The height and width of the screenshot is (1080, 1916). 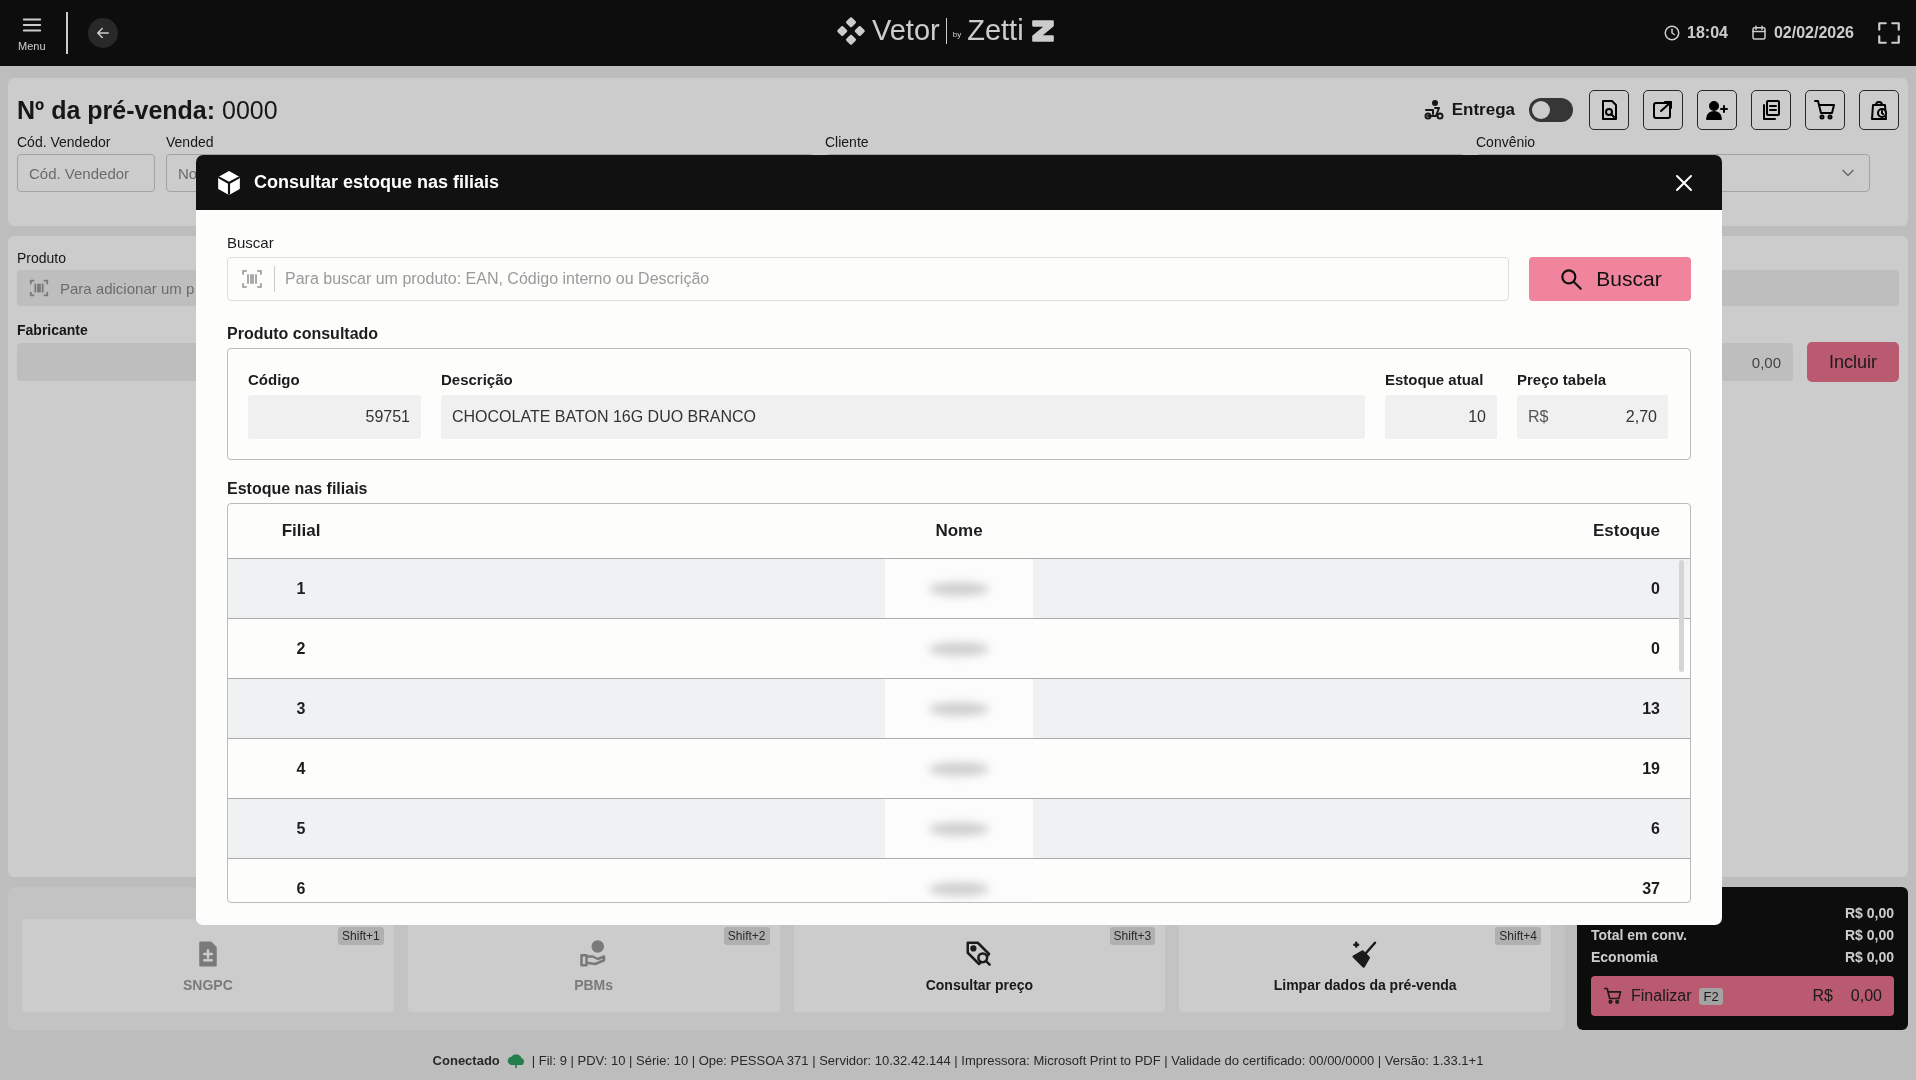 I want to click on table-cell-text: 5, so click(x=301, y=828).